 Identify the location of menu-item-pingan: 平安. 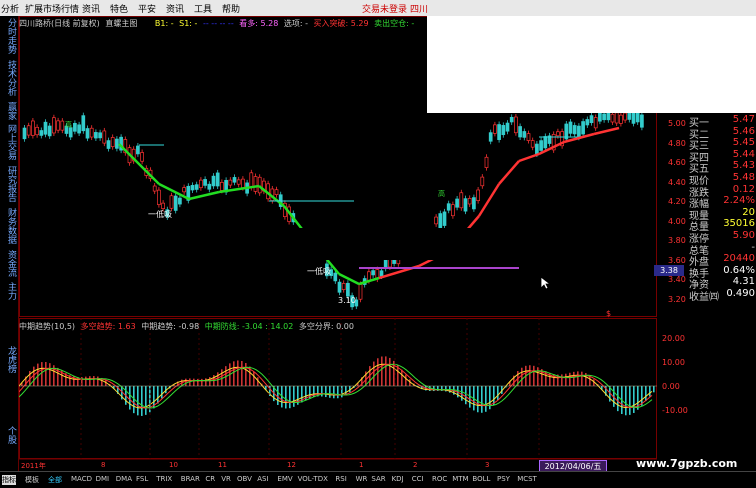
(147, 8).